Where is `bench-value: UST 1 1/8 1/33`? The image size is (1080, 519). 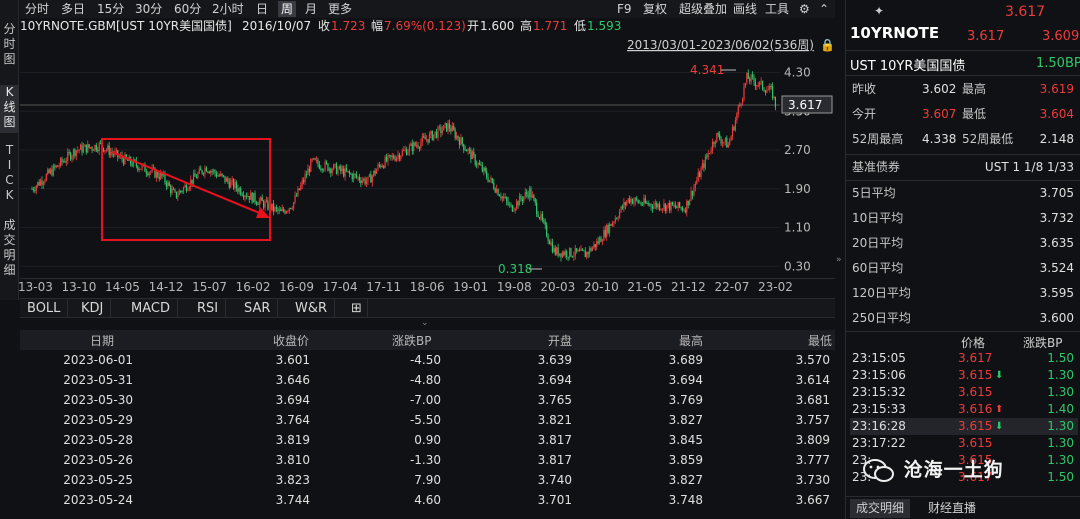
bench-value: UST 1 1/8 1/33 is located at coordinates (1029, 167).